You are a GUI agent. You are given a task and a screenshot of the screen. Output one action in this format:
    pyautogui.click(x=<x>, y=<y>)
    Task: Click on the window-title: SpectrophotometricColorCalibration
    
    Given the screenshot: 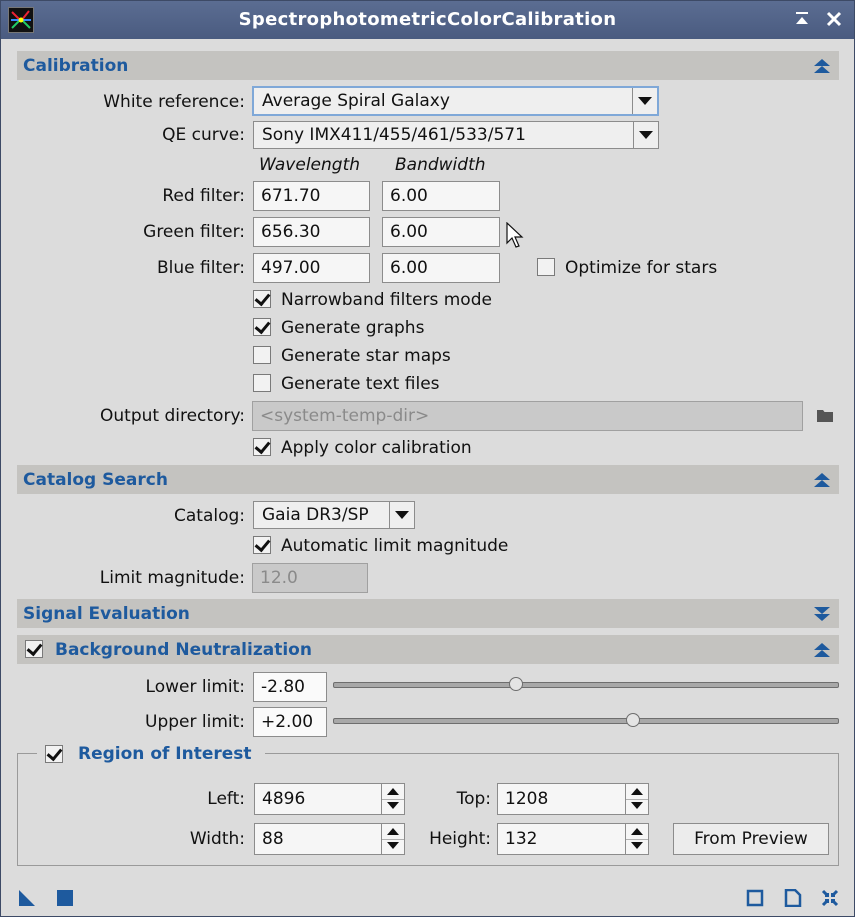 What is the action you would take?
    pyautogui.click(x=427, y=19)
    